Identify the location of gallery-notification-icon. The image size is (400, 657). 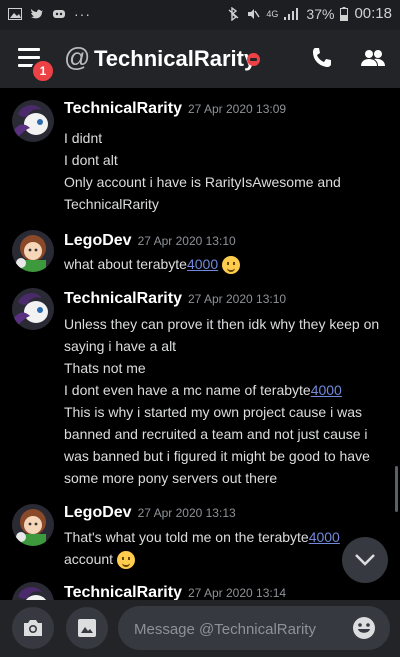
(15, 14).